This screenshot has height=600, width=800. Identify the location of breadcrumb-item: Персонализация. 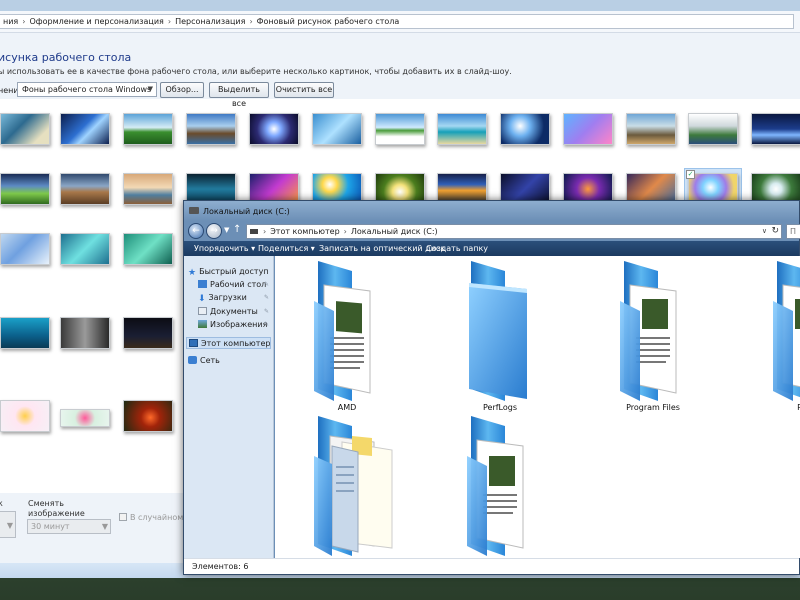
(210, 21).